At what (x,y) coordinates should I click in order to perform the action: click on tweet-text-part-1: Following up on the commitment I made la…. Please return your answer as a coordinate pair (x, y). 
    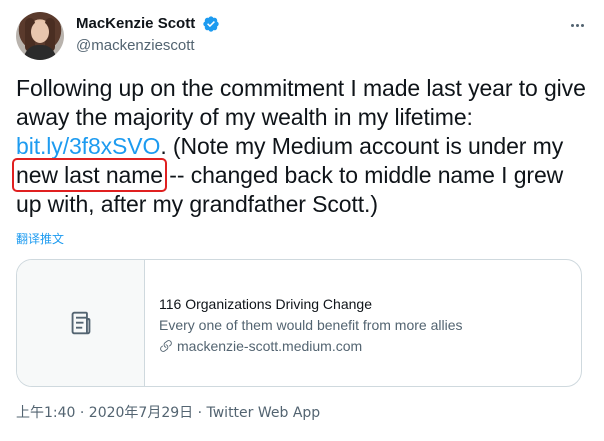
    Looking at the image, I should click on (301, 102).